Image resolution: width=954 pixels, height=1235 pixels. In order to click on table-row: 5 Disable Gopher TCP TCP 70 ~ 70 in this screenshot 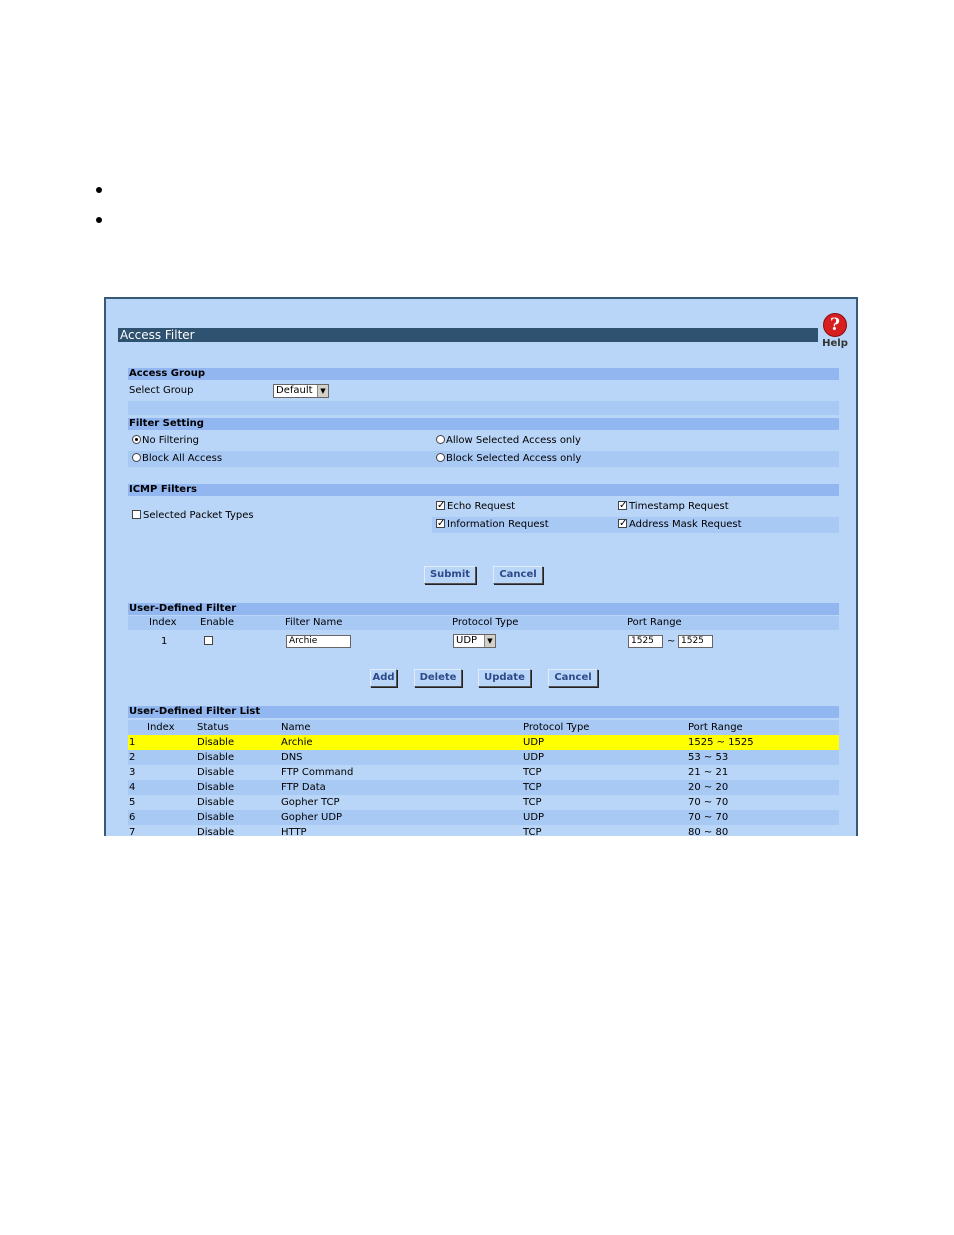, I will do `click(483, 802)`.